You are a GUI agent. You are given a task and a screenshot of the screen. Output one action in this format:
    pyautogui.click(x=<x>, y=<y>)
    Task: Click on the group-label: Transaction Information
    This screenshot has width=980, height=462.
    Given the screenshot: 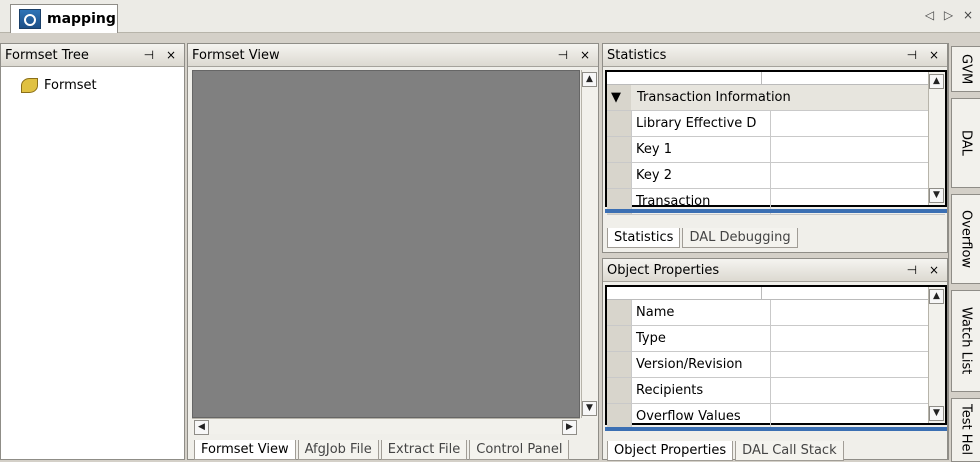 What is the action you would take?
    pyautogui.click(x=788, y=97)
    